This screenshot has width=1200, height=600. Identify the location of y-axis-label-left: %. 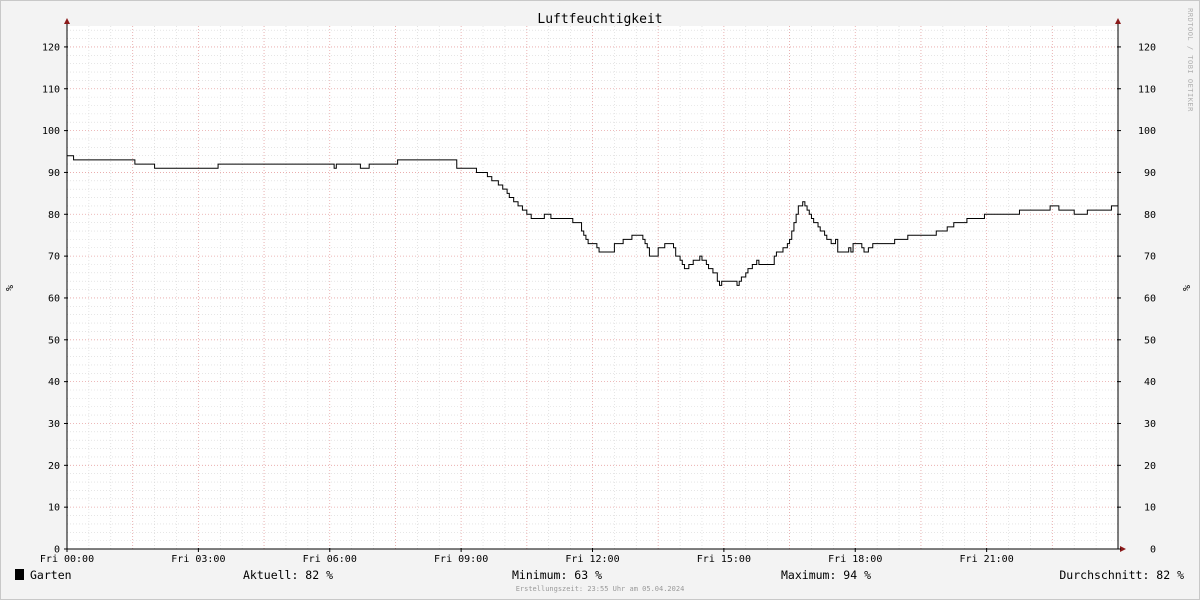
(10, 288).